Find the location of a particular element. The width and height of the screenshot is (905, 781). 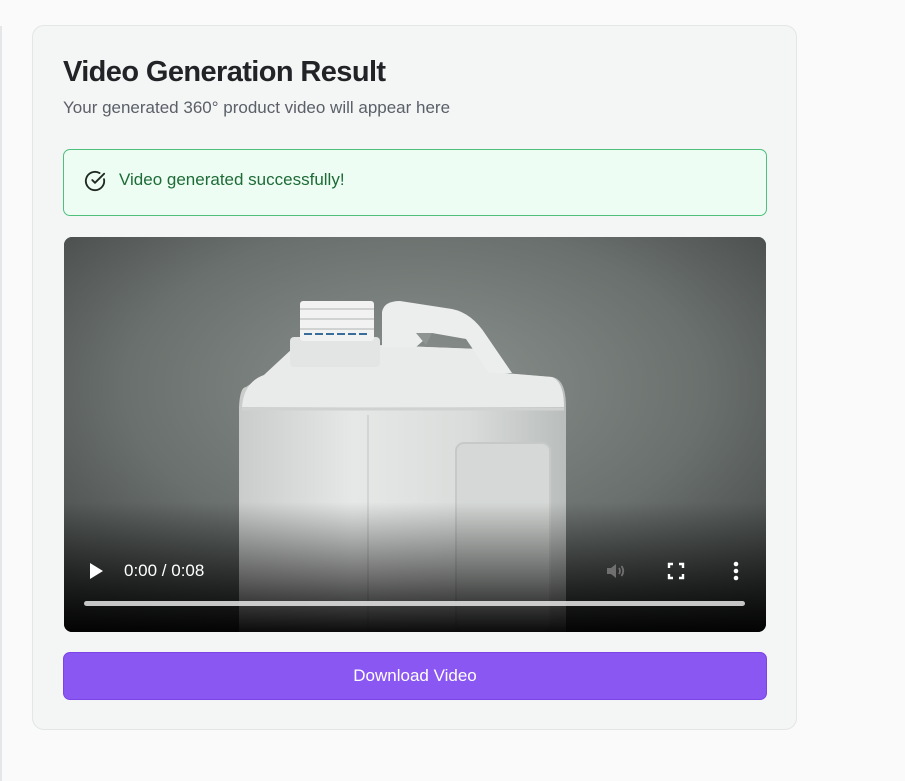

download-video-button: Download Video is located at coordinates (415, 676).